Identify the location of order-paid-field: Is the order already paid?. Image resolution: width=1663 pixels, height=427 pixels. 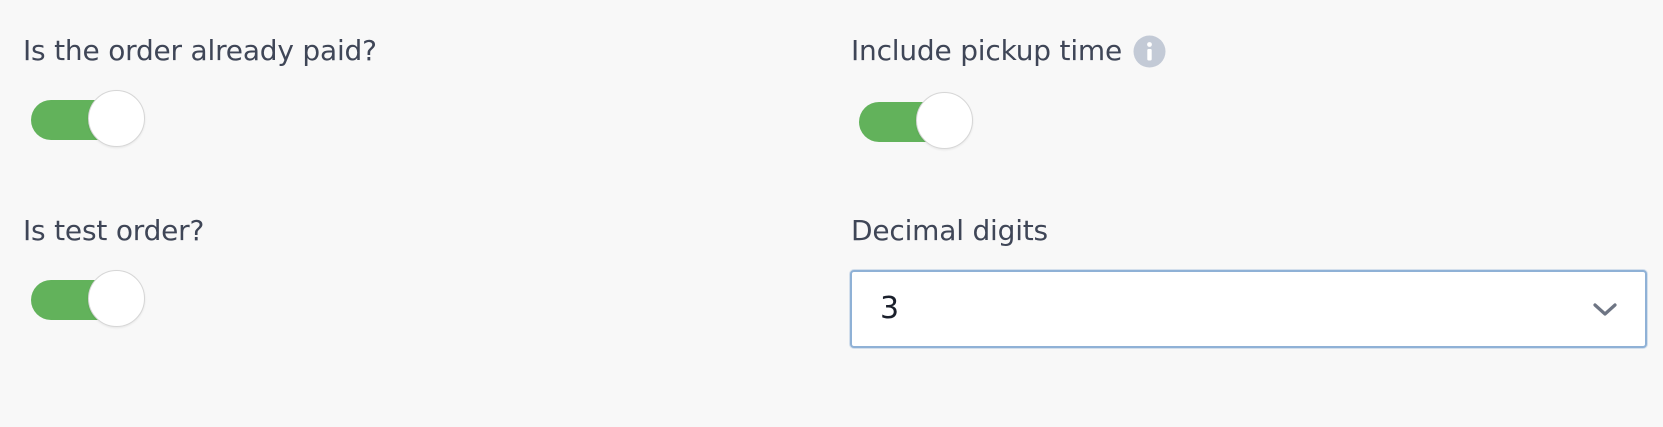
(200, 51).